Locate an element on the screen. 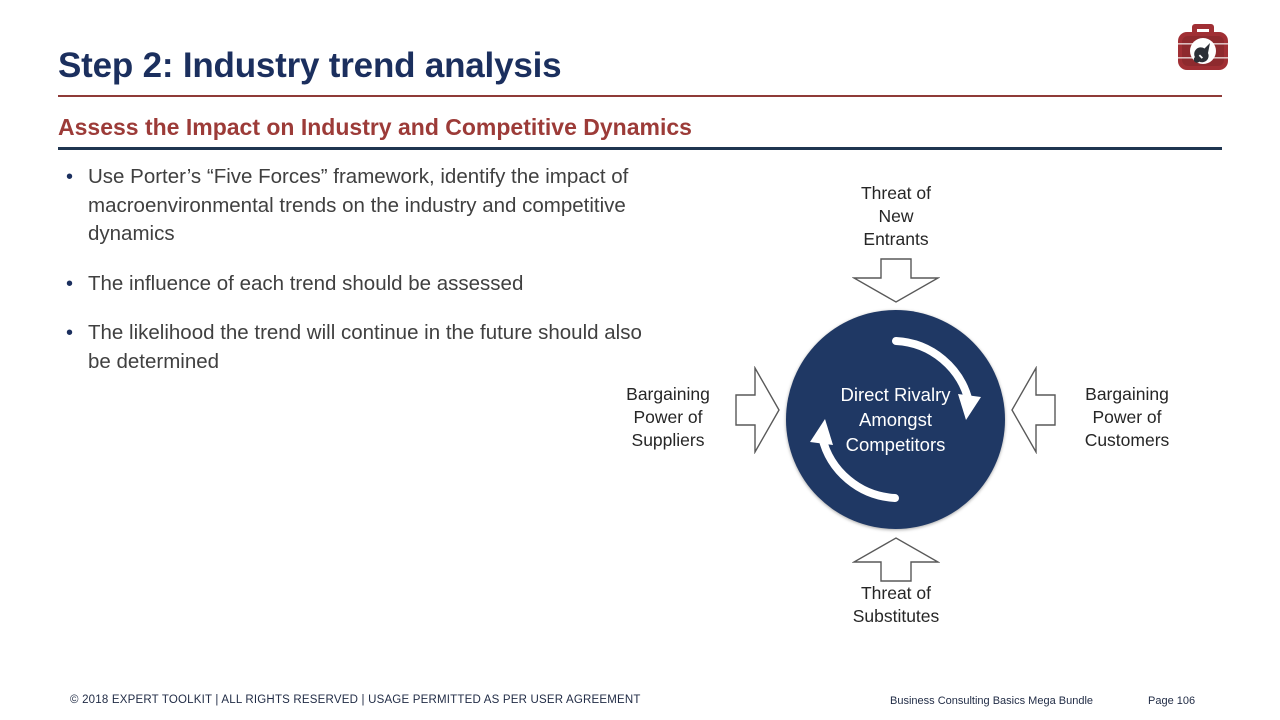 This screenshot has height=720, width=1280. force-label-substitutes: Threat of Substitutes is located at coordinates (896, 605).